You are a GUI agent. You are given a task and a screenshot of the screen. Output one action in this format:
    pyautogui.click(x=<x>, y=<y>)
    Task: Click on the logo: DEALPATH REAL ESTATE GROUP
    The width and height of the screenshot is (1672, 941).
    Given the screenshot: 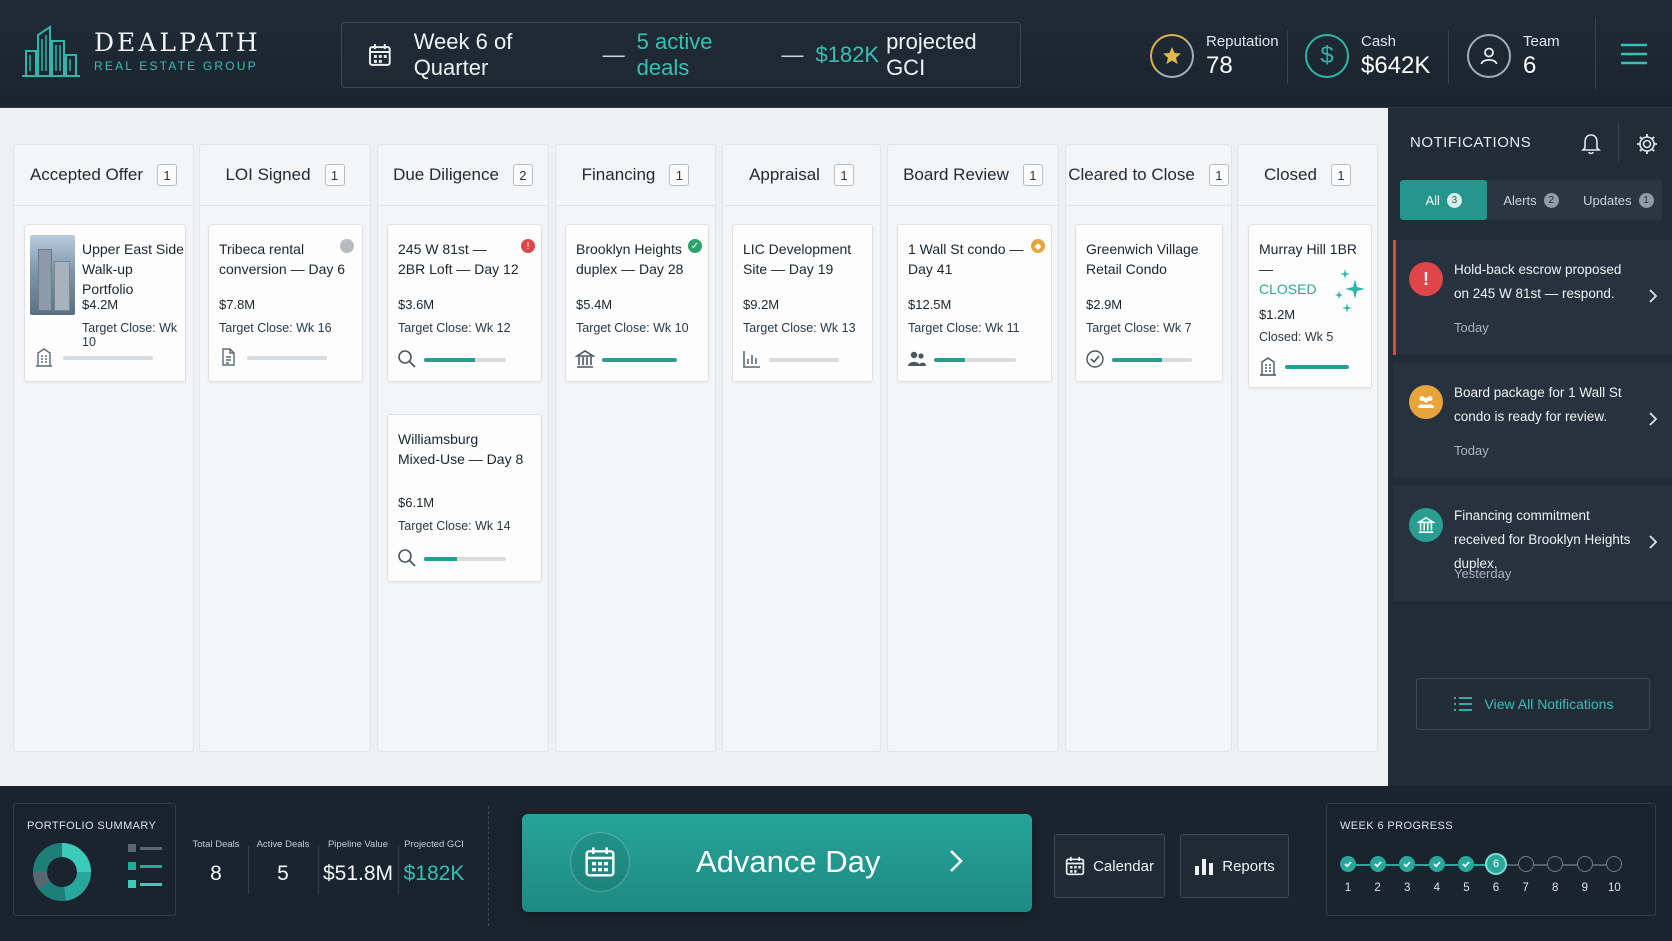 What is the action you would take?
    pyautogui.click(x=140, y=50)
    